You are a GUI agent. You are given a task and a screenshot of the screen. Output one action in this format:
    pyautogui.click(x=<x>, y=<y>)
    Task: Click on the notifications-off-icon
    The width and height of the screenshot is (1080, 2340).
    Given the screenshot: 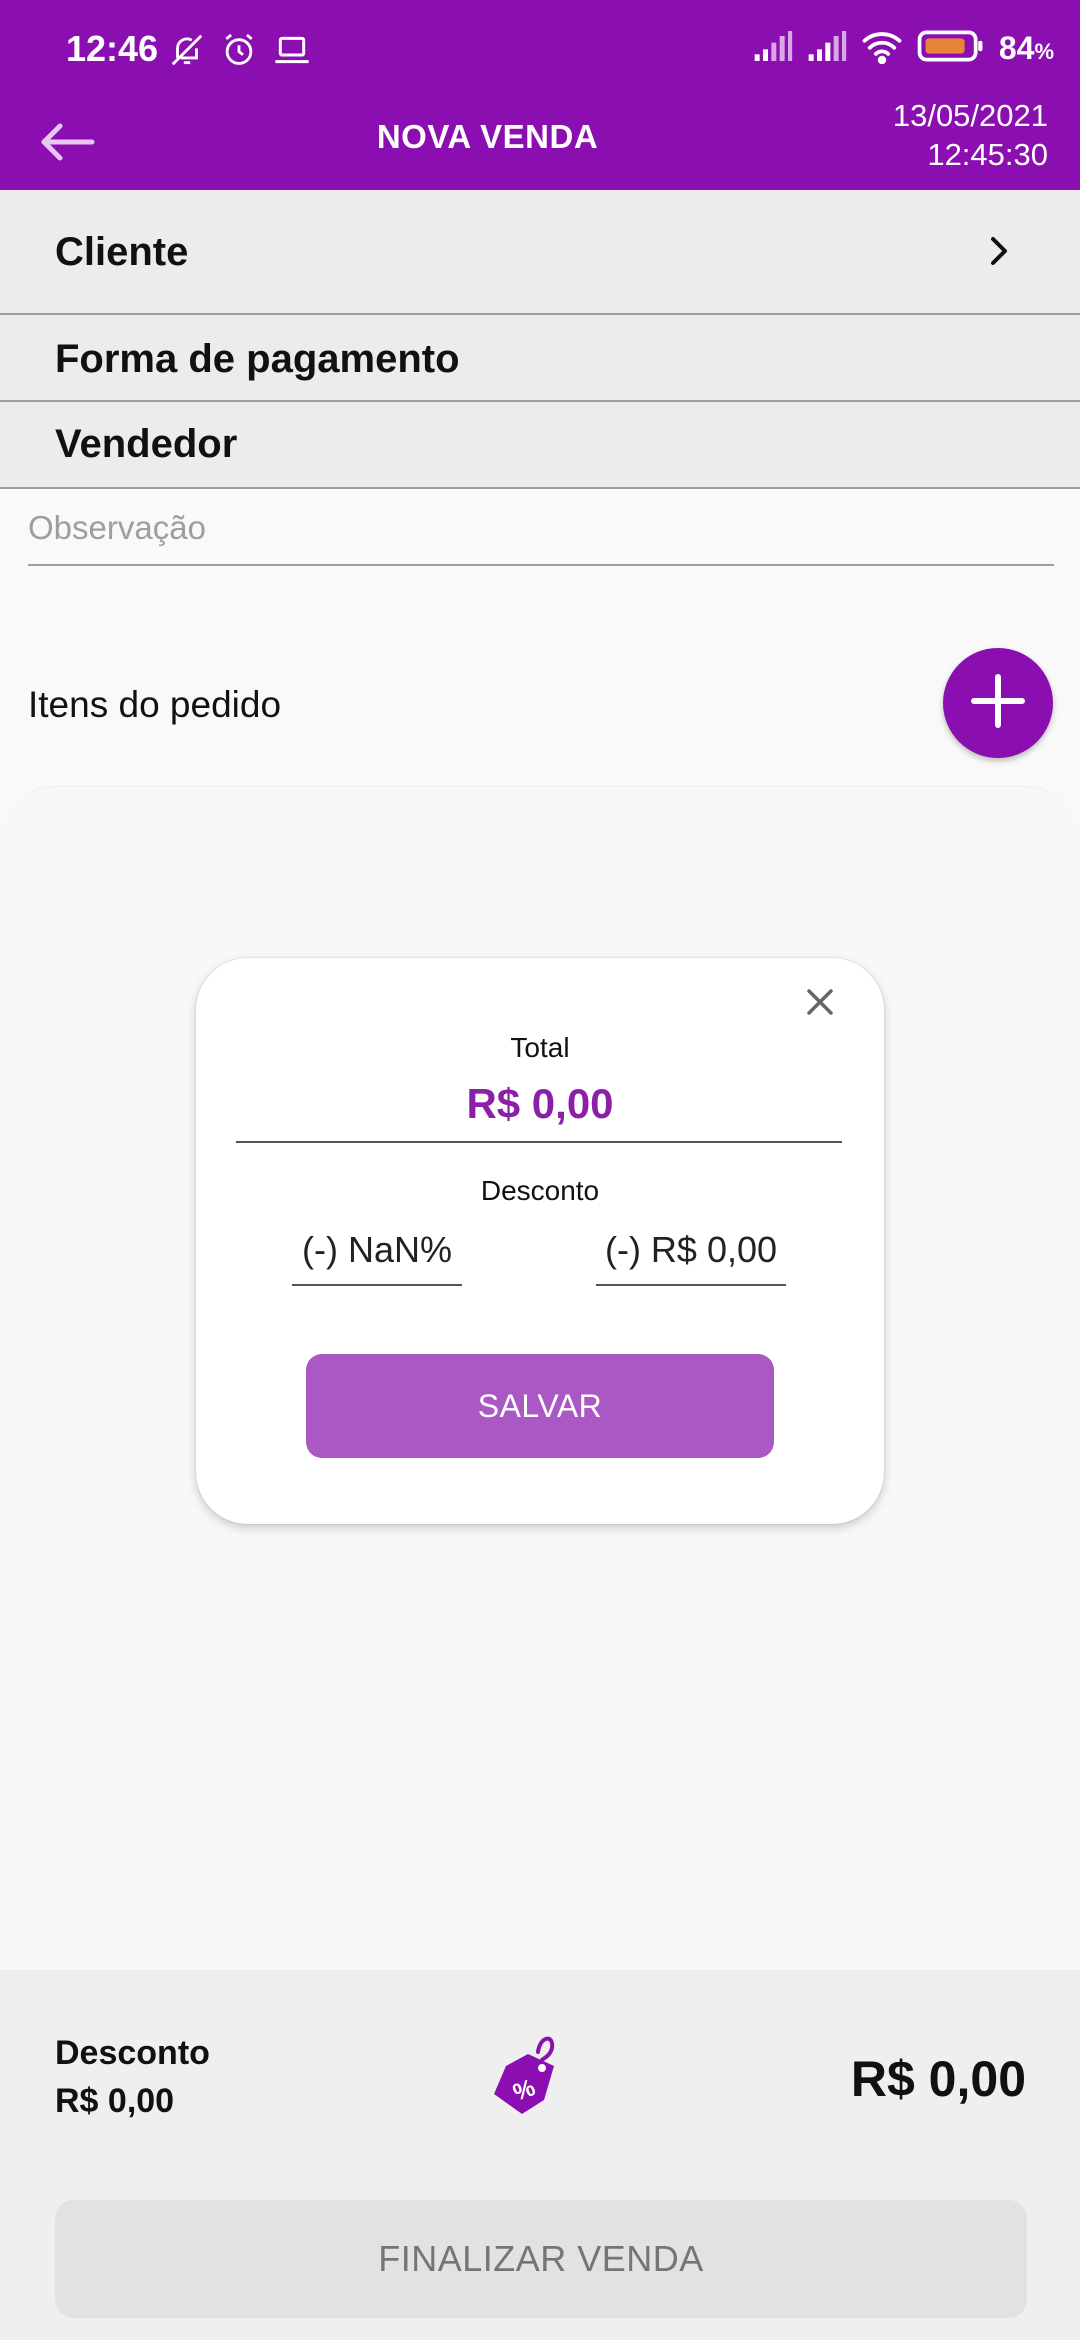 What is the action you would take?
    pyautogui.click(x=187, y=52)
    